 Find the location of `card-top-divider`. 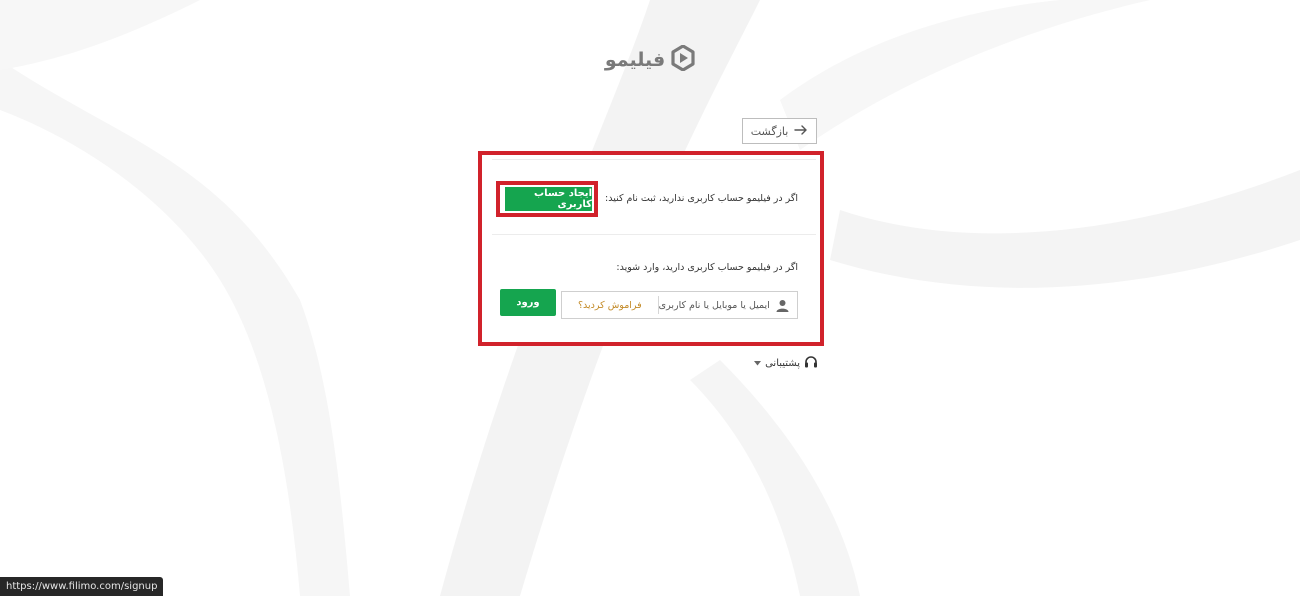

card-top-divider is located at coordinates (654, 159).